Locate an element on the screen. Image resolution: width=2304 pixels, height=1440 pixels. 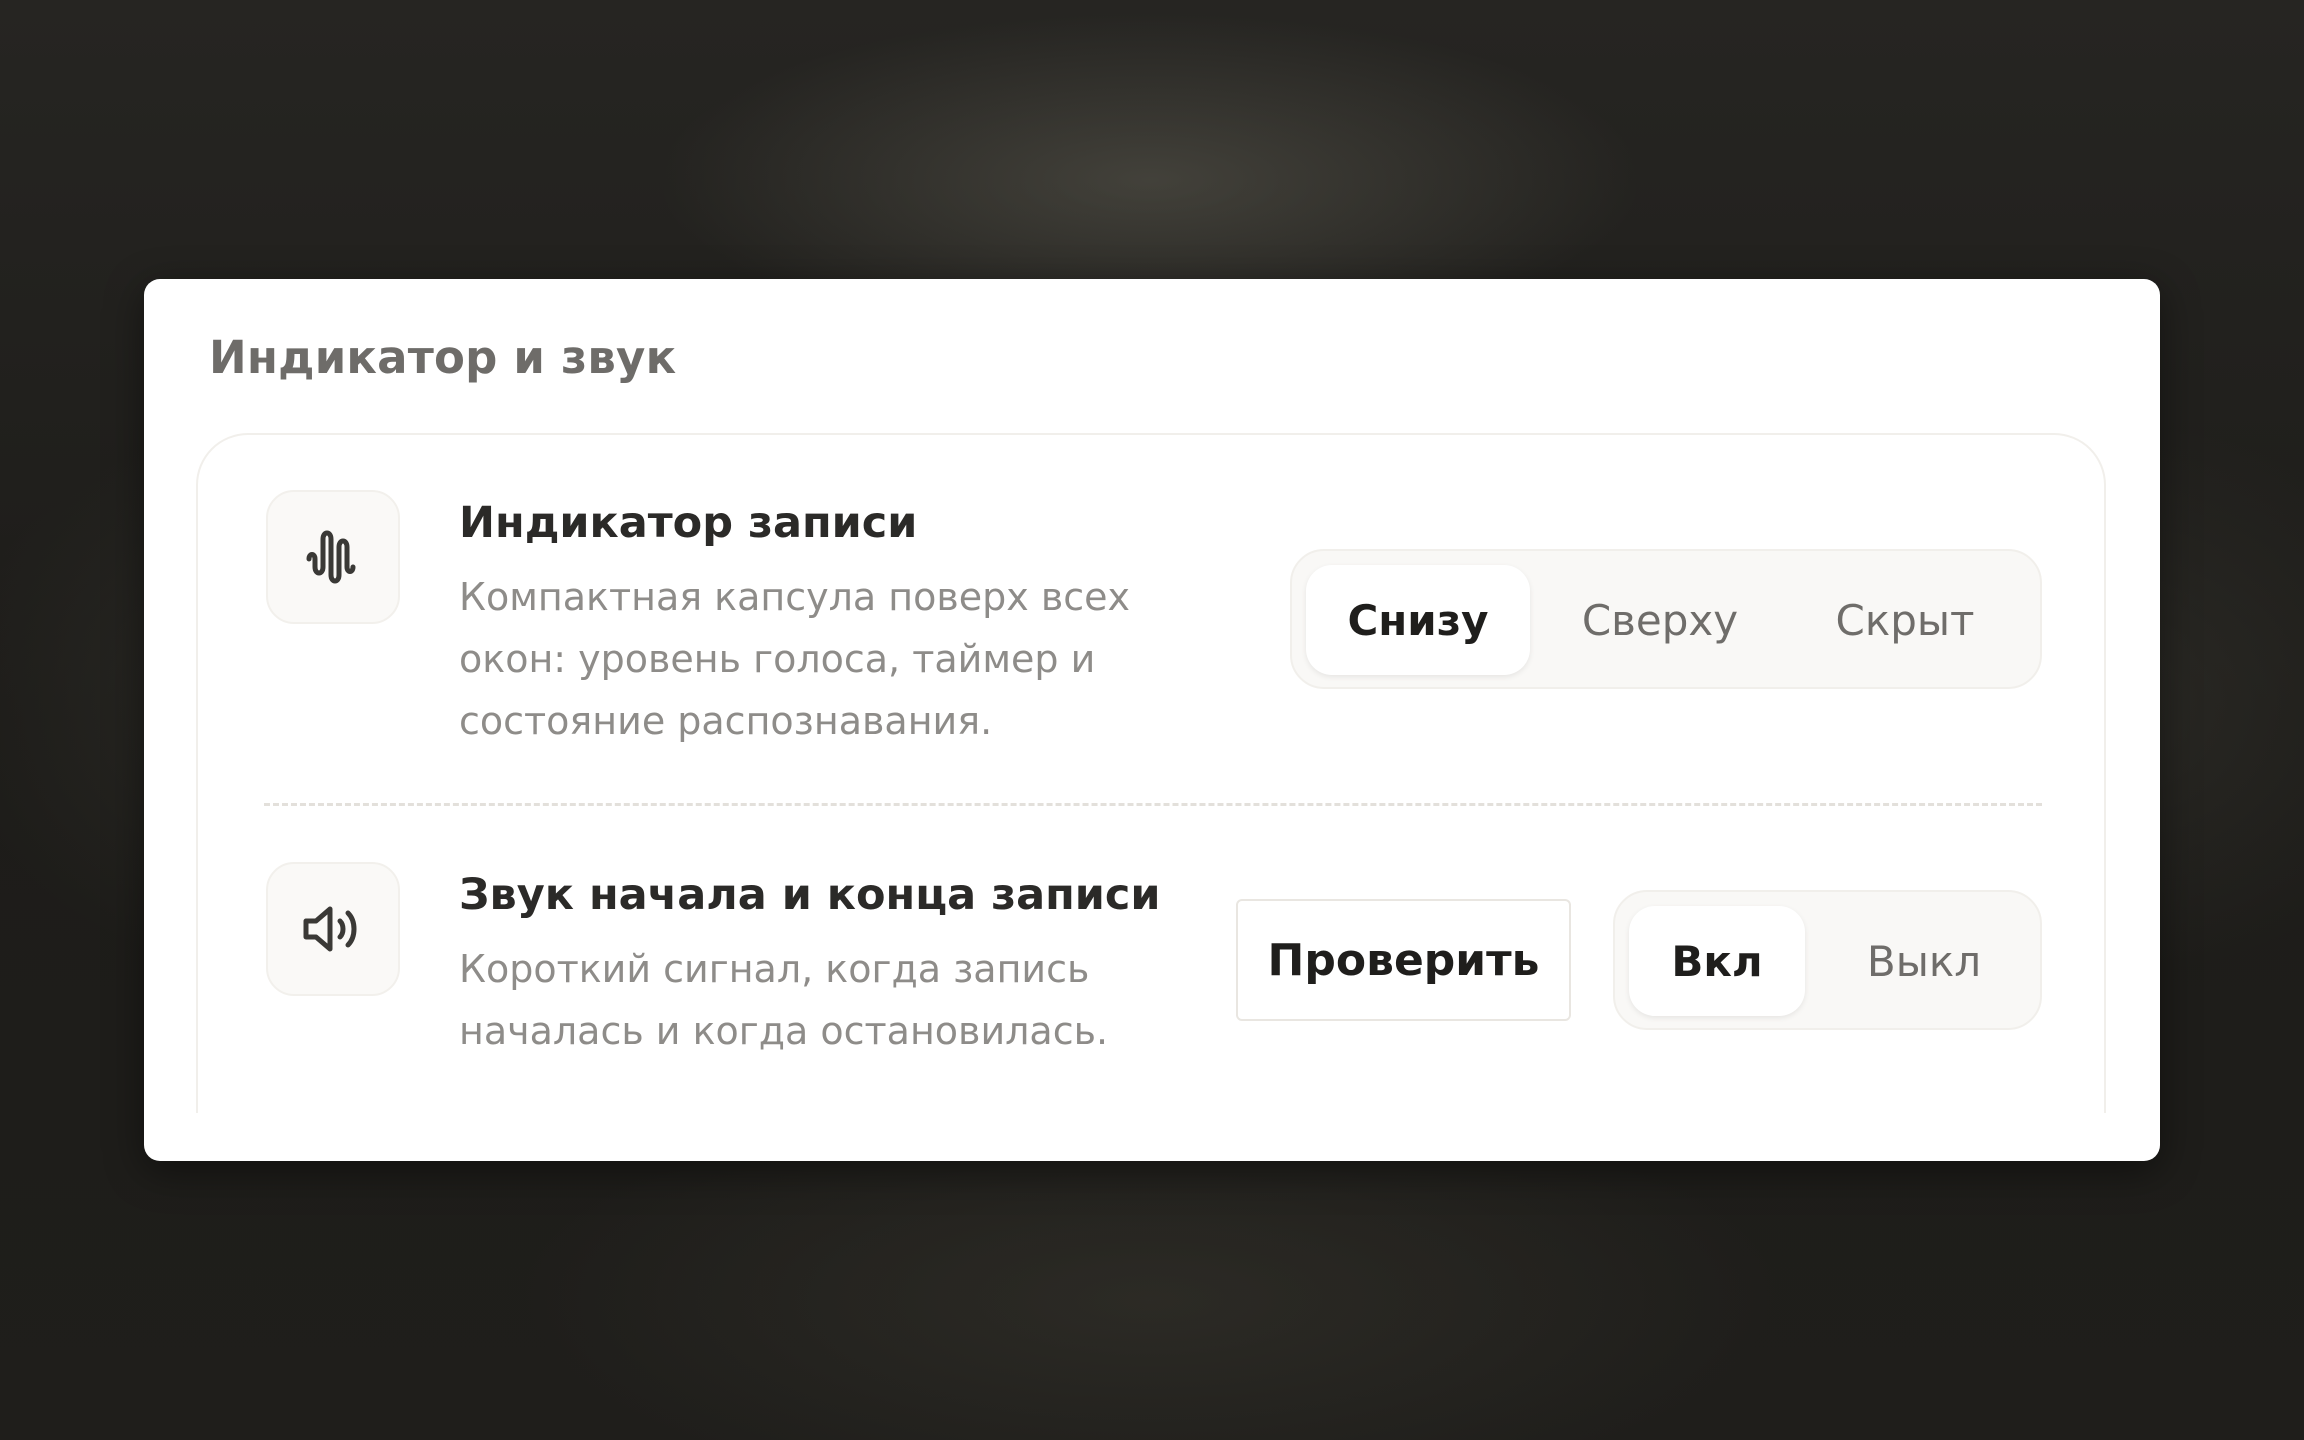
sound-toggle-segmented-control: Вкл Выкл is located at coordinates (1827, 960).